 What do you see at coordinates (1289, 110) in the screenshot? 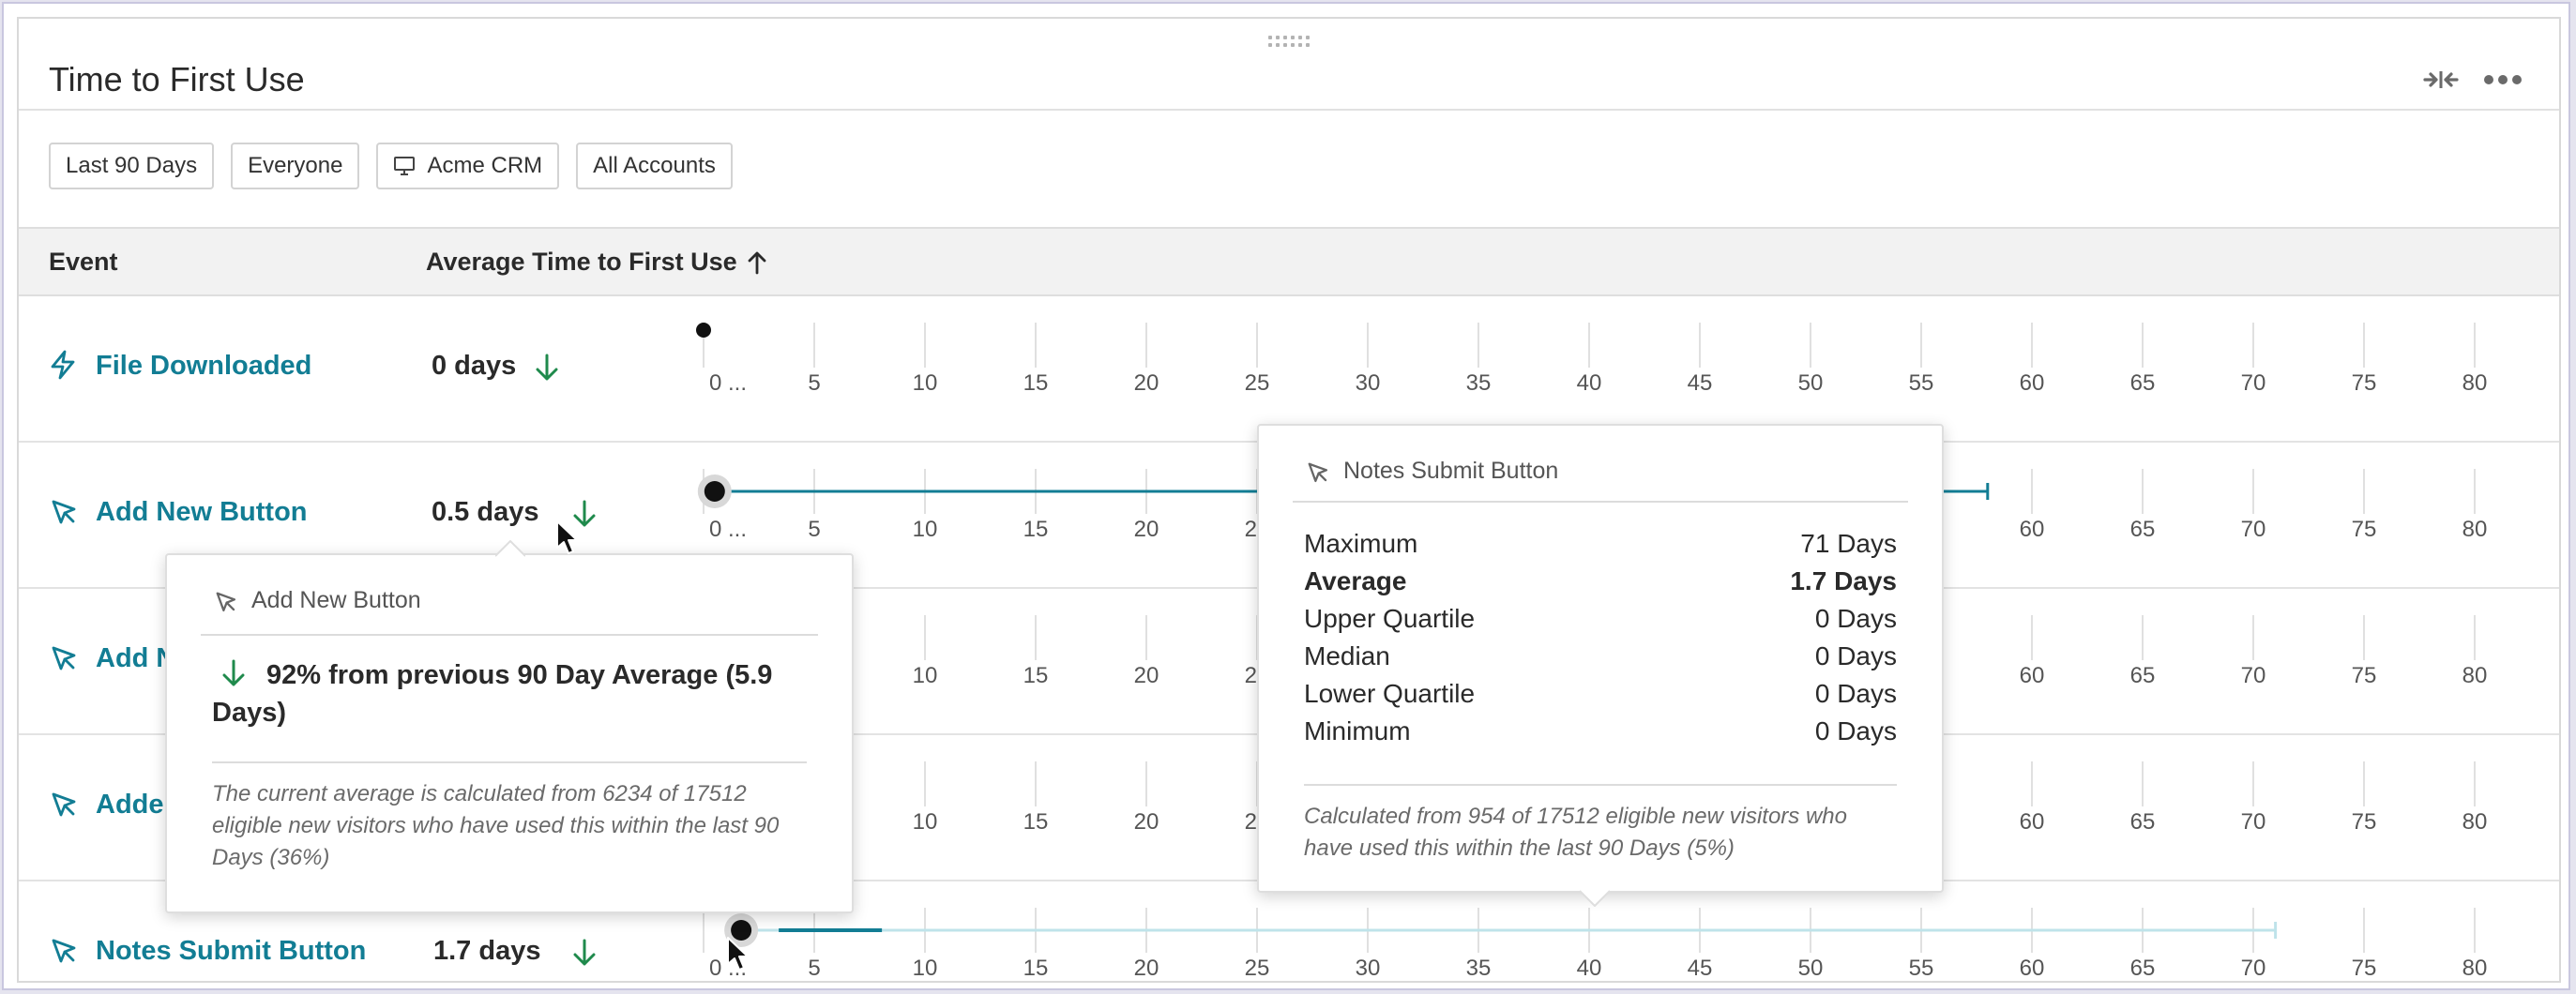
I see `header-divider` at bounding box center [1289, 110].